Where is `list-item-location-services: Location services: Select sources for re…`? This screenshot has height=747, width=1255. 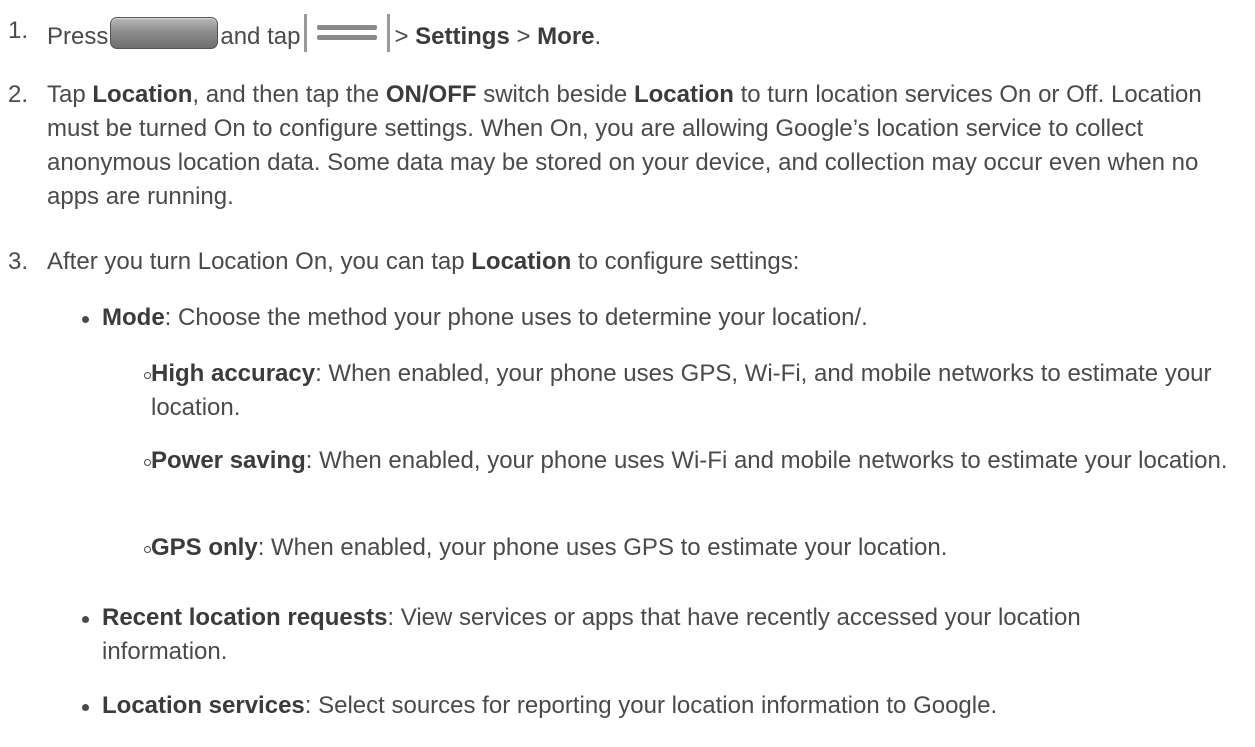 list-item-location-services: Location services: Select sources for re… is located at coordinates (667, 706).